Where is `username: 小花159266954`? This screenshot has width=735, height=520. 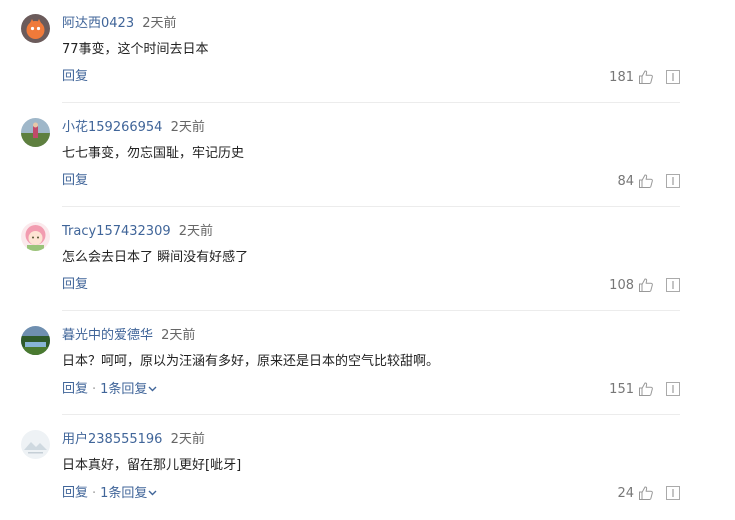 username: 小花159266954 is located at coordinates (112, 127).